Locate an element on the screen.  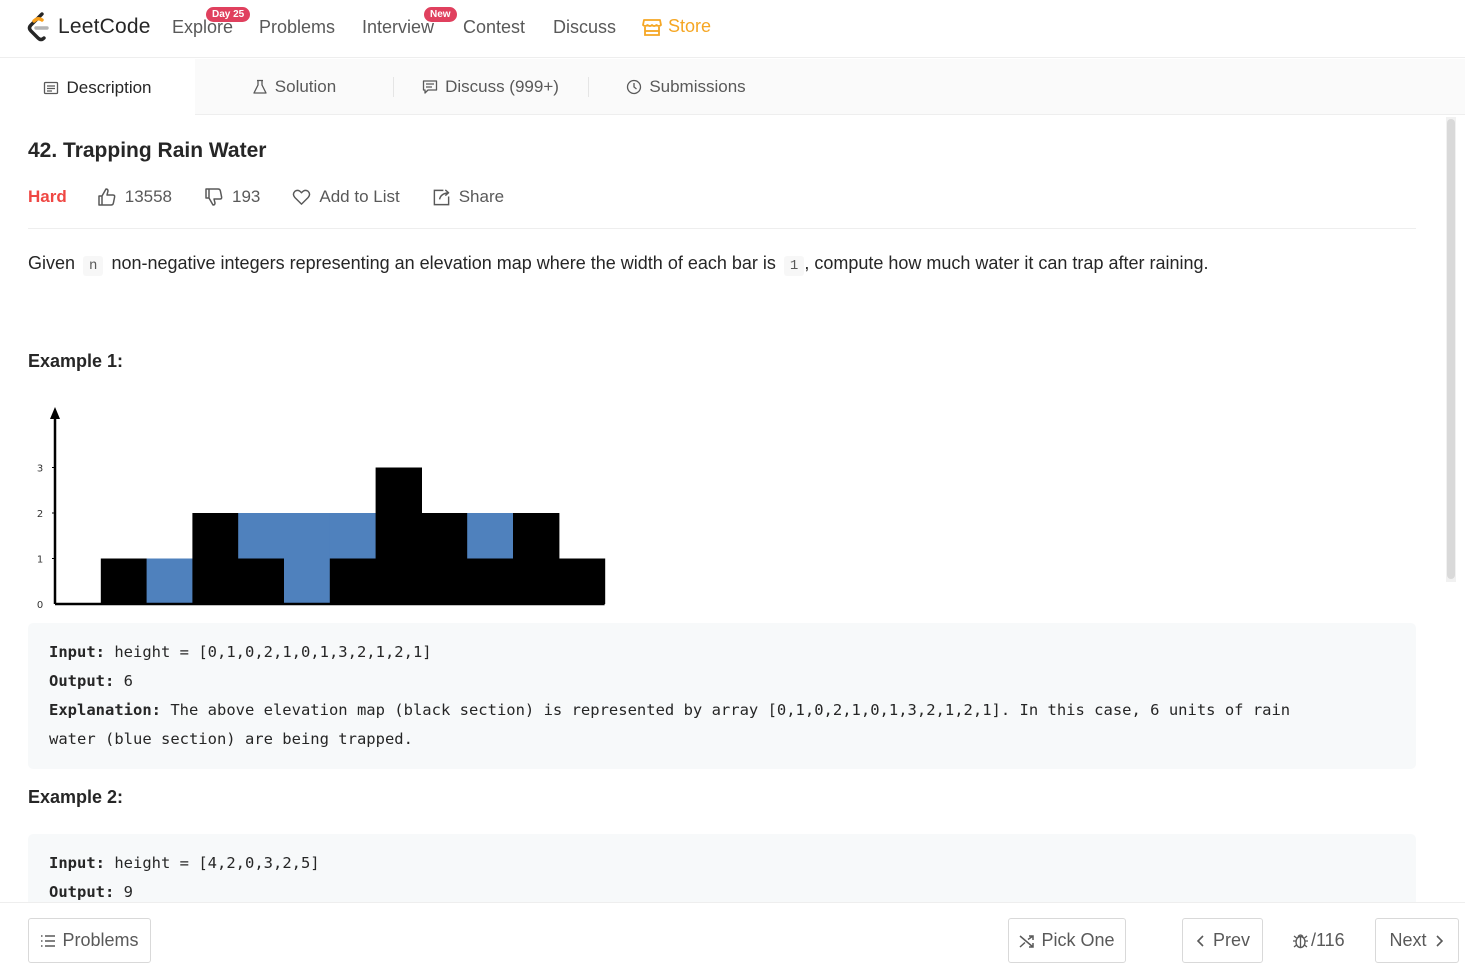
problem-counter: /116 is located at coordinates (1318, 940).